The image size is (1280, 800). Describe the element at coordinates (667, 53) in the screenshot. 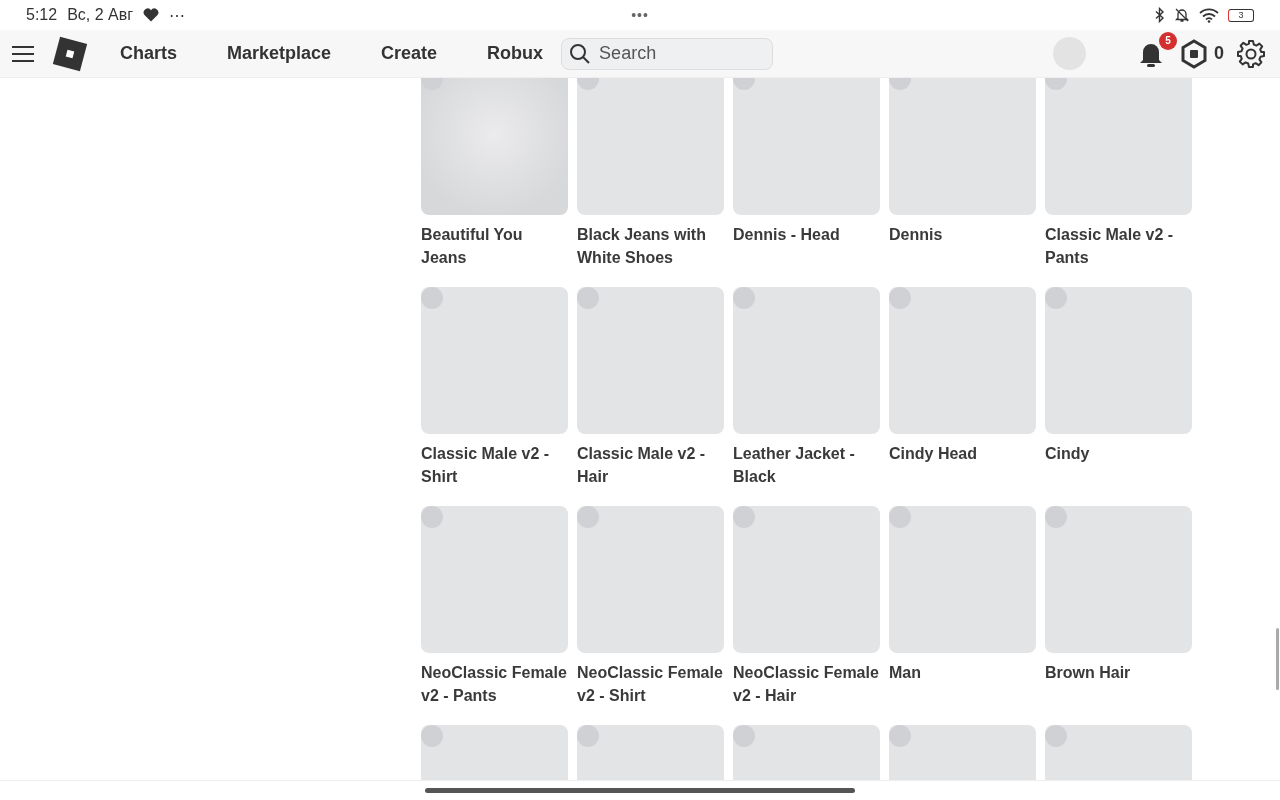

I see `search-field: Search` at that location.